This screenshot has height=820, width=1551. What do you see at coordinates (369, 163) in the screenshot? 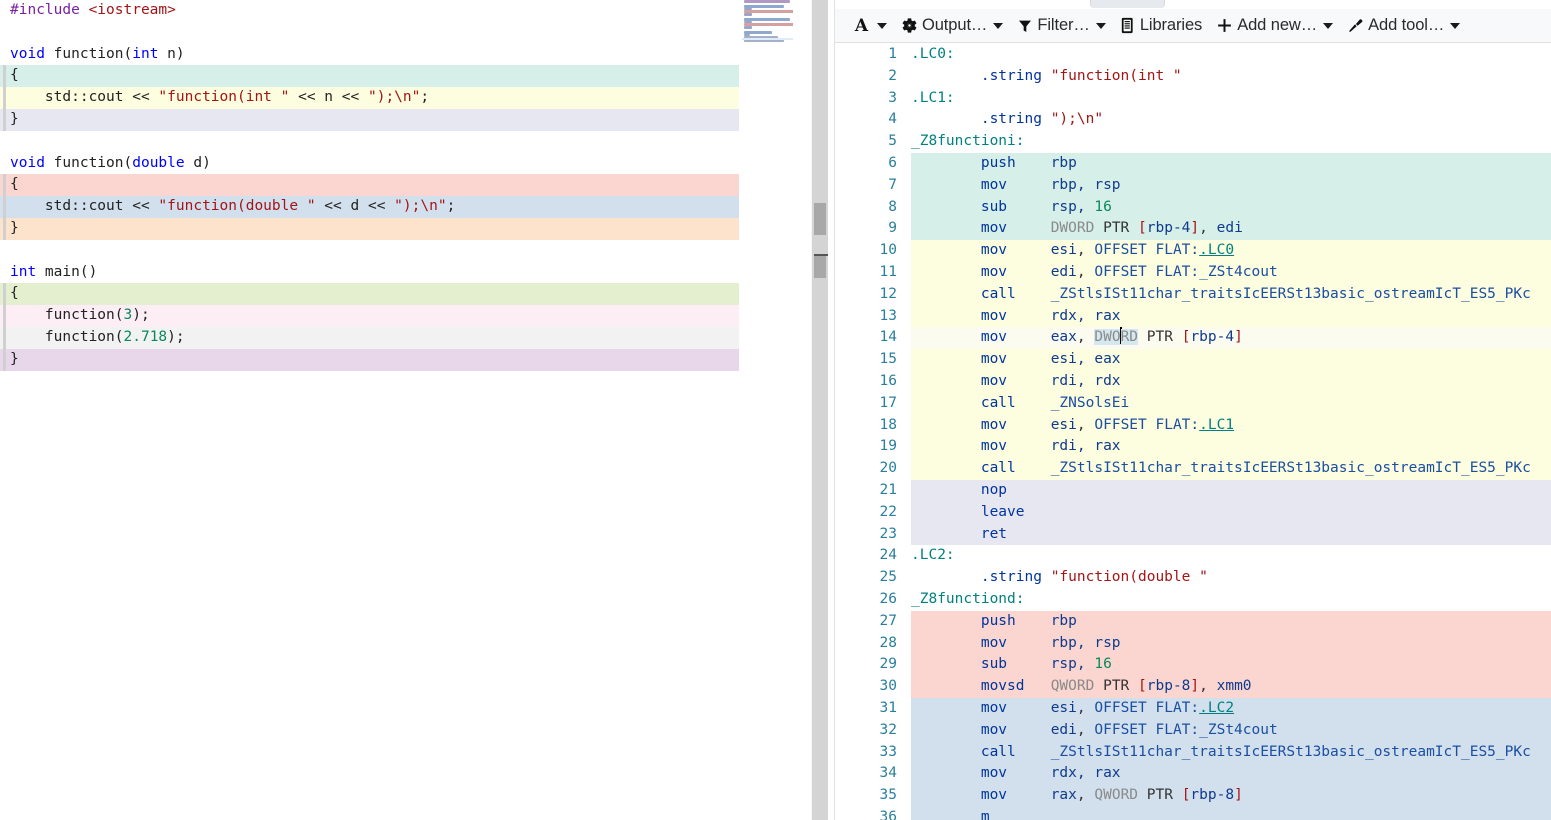
I see `source-line: void function(double d)` at bounding box center [369, 163].